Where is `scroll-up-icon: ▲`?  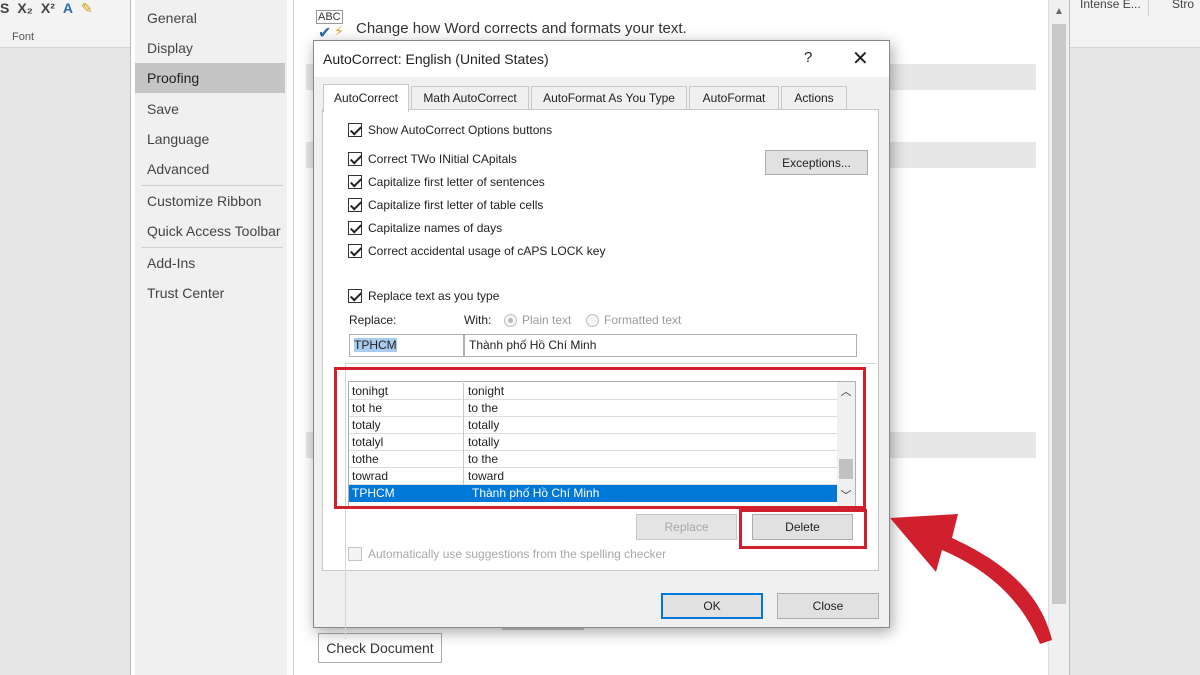
scroll-up-icon: ▲ is located at coordinates (1059, 12).